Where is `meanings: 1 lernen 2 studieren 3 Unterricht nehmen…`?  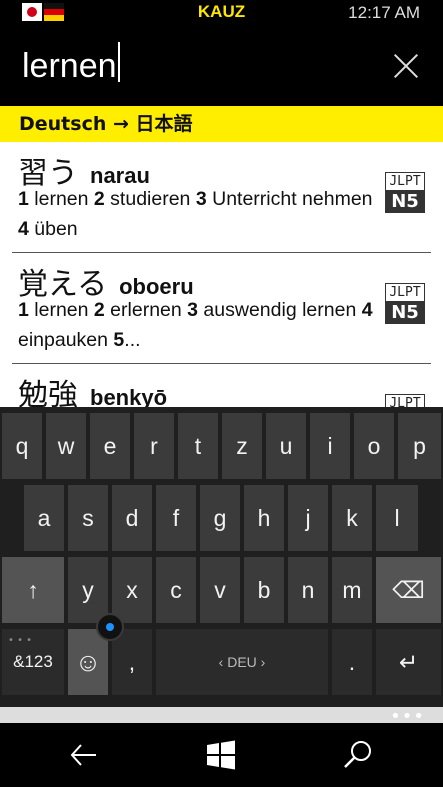
meanings: 1 lernen 2 studieren 3 Unterricht nehmen… is located at coordinates (195, 214).